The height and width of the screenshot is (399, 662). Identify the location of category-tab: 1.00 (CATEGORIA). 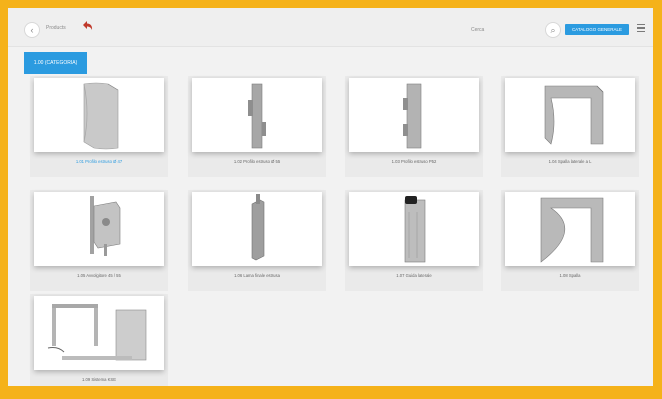
(55, 63).